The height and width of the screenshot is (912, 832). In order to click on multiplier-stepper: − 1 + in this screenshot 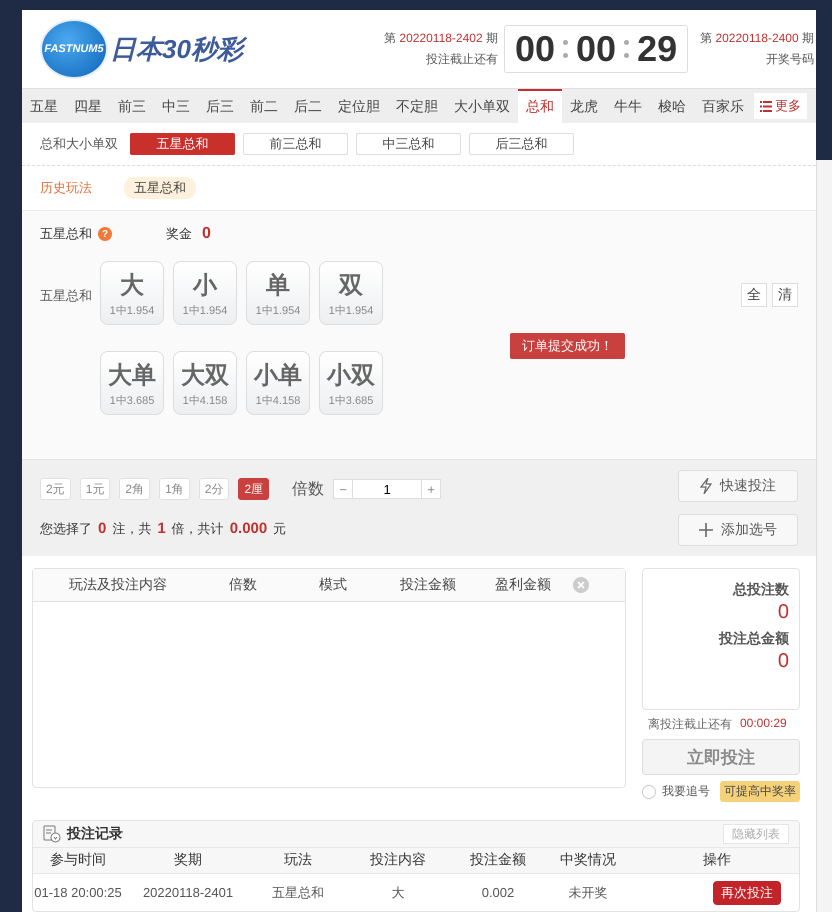, I will do `click(387, 489)`.